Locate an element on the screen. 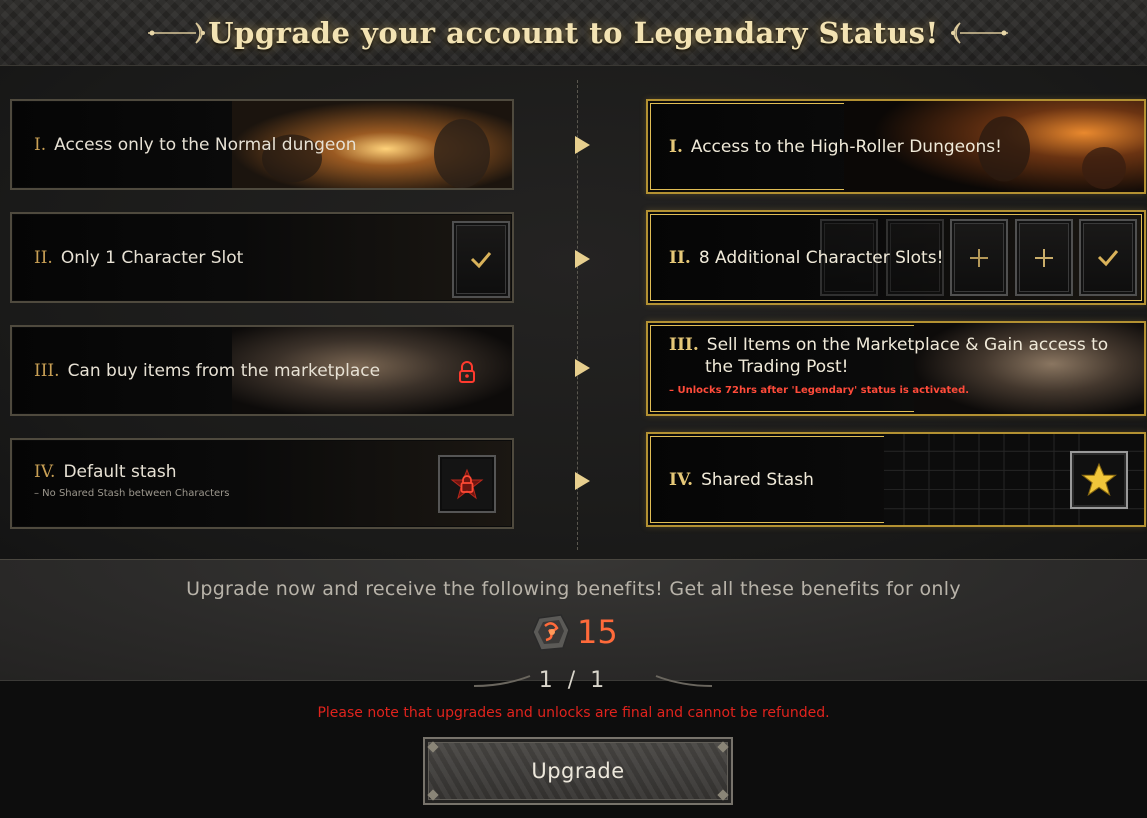 This screenshot has width=1147, height=818. price-row: 15 is located at coordinates (574, 632).